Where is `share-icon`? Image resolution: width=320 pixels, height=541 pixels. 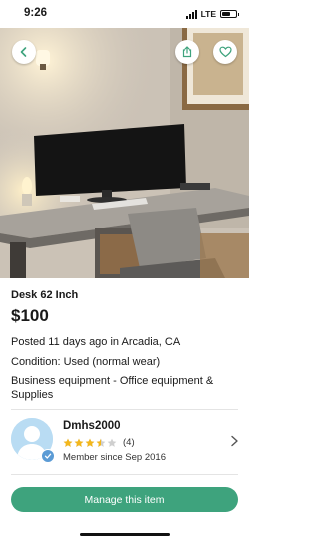 share-icon is located at coordinates (187, 52).